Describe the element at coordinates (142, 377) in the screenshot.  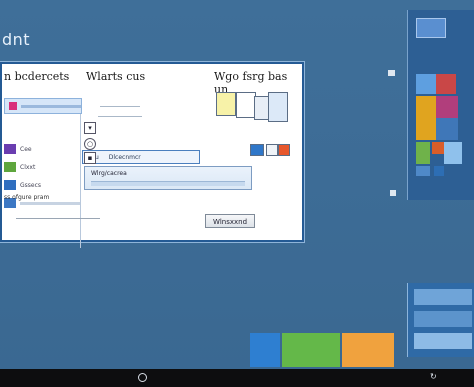
I see `start-button` at that location.